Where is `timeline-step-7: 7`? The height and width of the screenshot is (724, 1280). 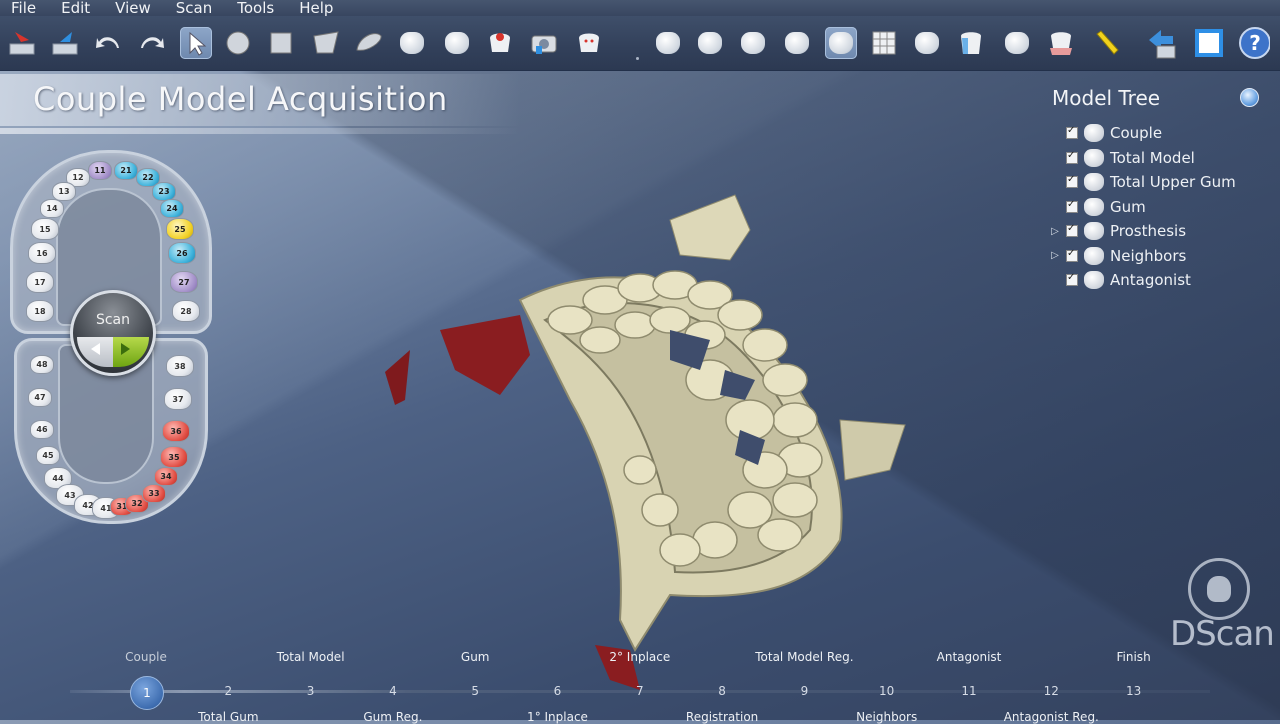 timeline-step-7: 7 is located at coordinates (640, 691).